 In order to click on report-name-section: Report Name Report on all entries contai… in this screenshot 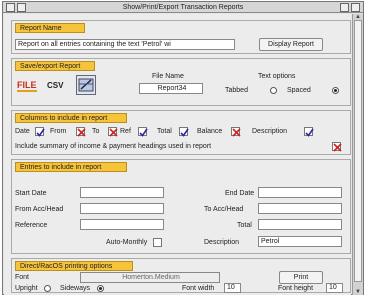, I will do `click(181, 37)`.